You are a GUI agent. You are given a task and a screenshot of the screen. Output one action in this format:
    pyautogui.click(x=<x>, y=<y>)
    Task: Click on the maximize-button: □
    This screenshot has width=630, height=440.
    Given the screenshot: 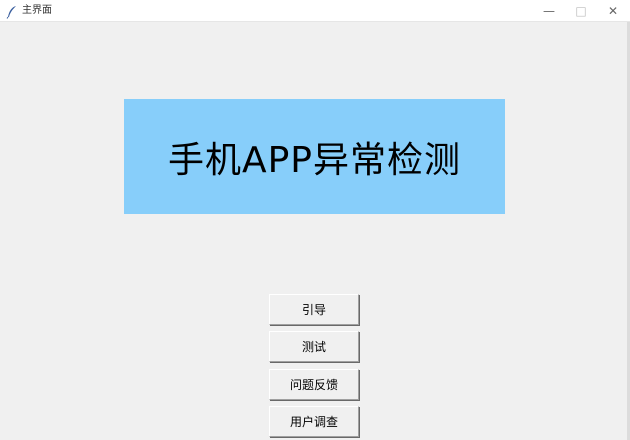 What is the action you would take?
    pyautogui.click(x=581, y=11)
    